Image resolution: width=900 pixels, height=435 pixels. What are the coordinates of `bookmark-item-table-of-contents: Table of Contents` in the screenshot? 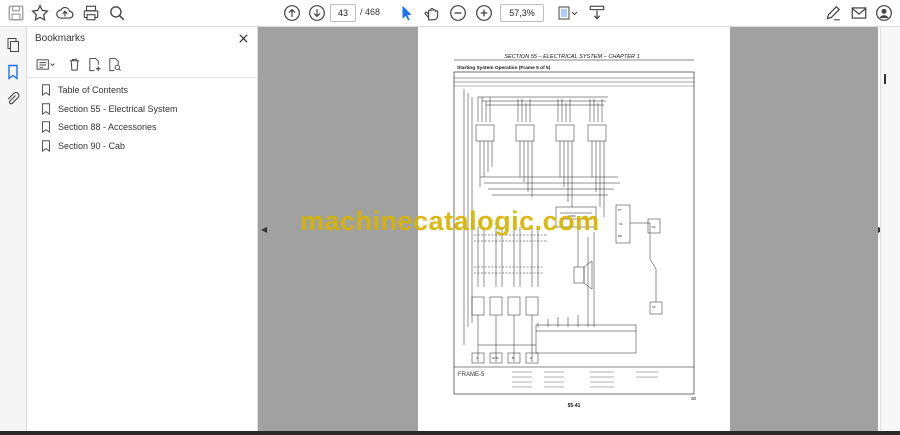 It's located at (109, 90).